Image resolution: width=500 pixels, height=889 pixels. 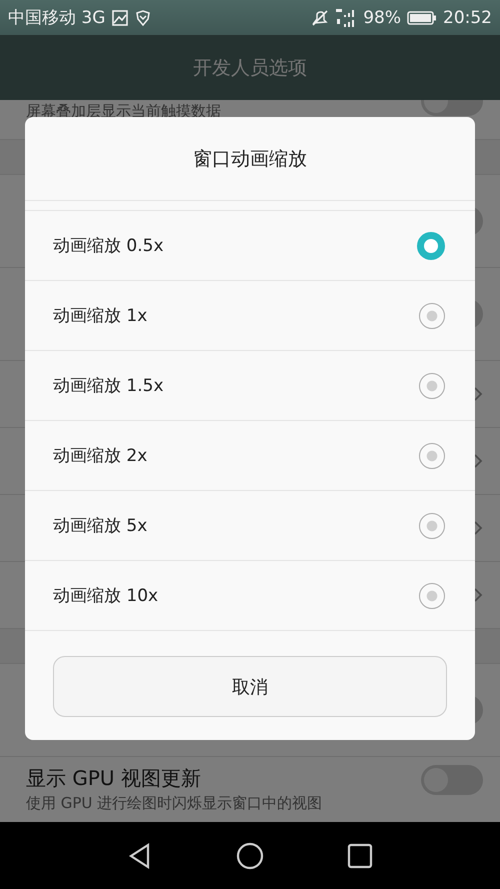 I want to click on setting-description: 使用 GPU 进行绘图时闪烁显示窗口中的视图, so click(x=175, y=803).